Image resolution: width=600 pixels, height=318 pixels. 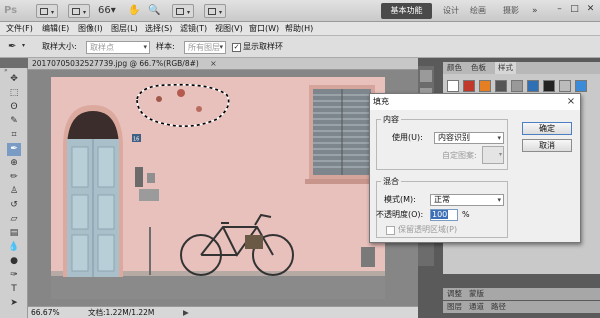 What do you see at coordinates (236, 47) in the screenshot?
I see `show-ring-checkbox: ✓` at bounding box center [236, 47].